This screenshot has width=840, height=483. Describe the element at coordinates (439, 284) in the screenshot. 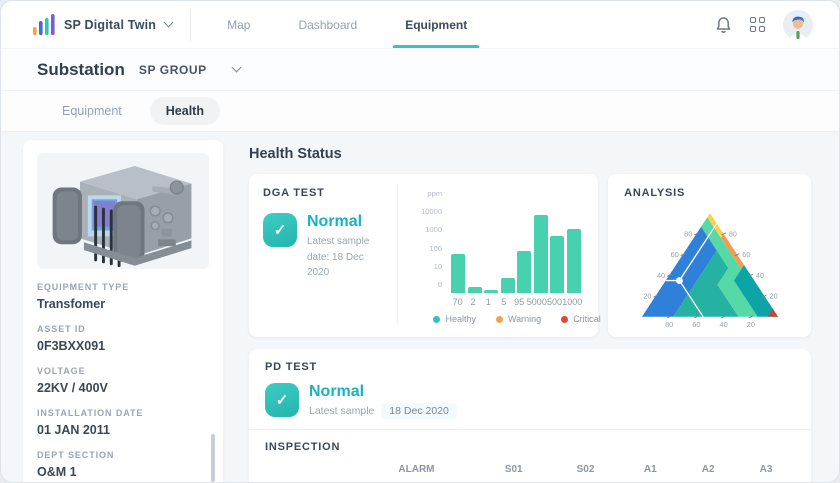

I see `y-tick-label: 0` at that location.